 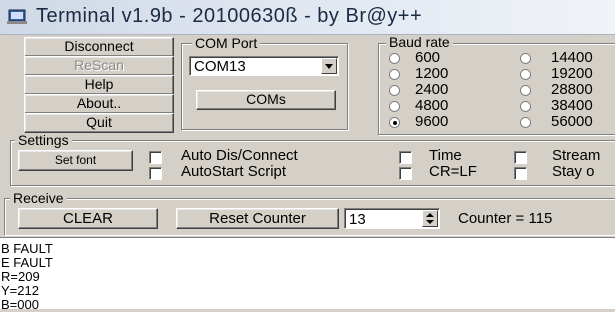 What do you see at coordinates (445, 155) in the screenshot?
I see `time-label: Time` at bounding box center [445, 155].